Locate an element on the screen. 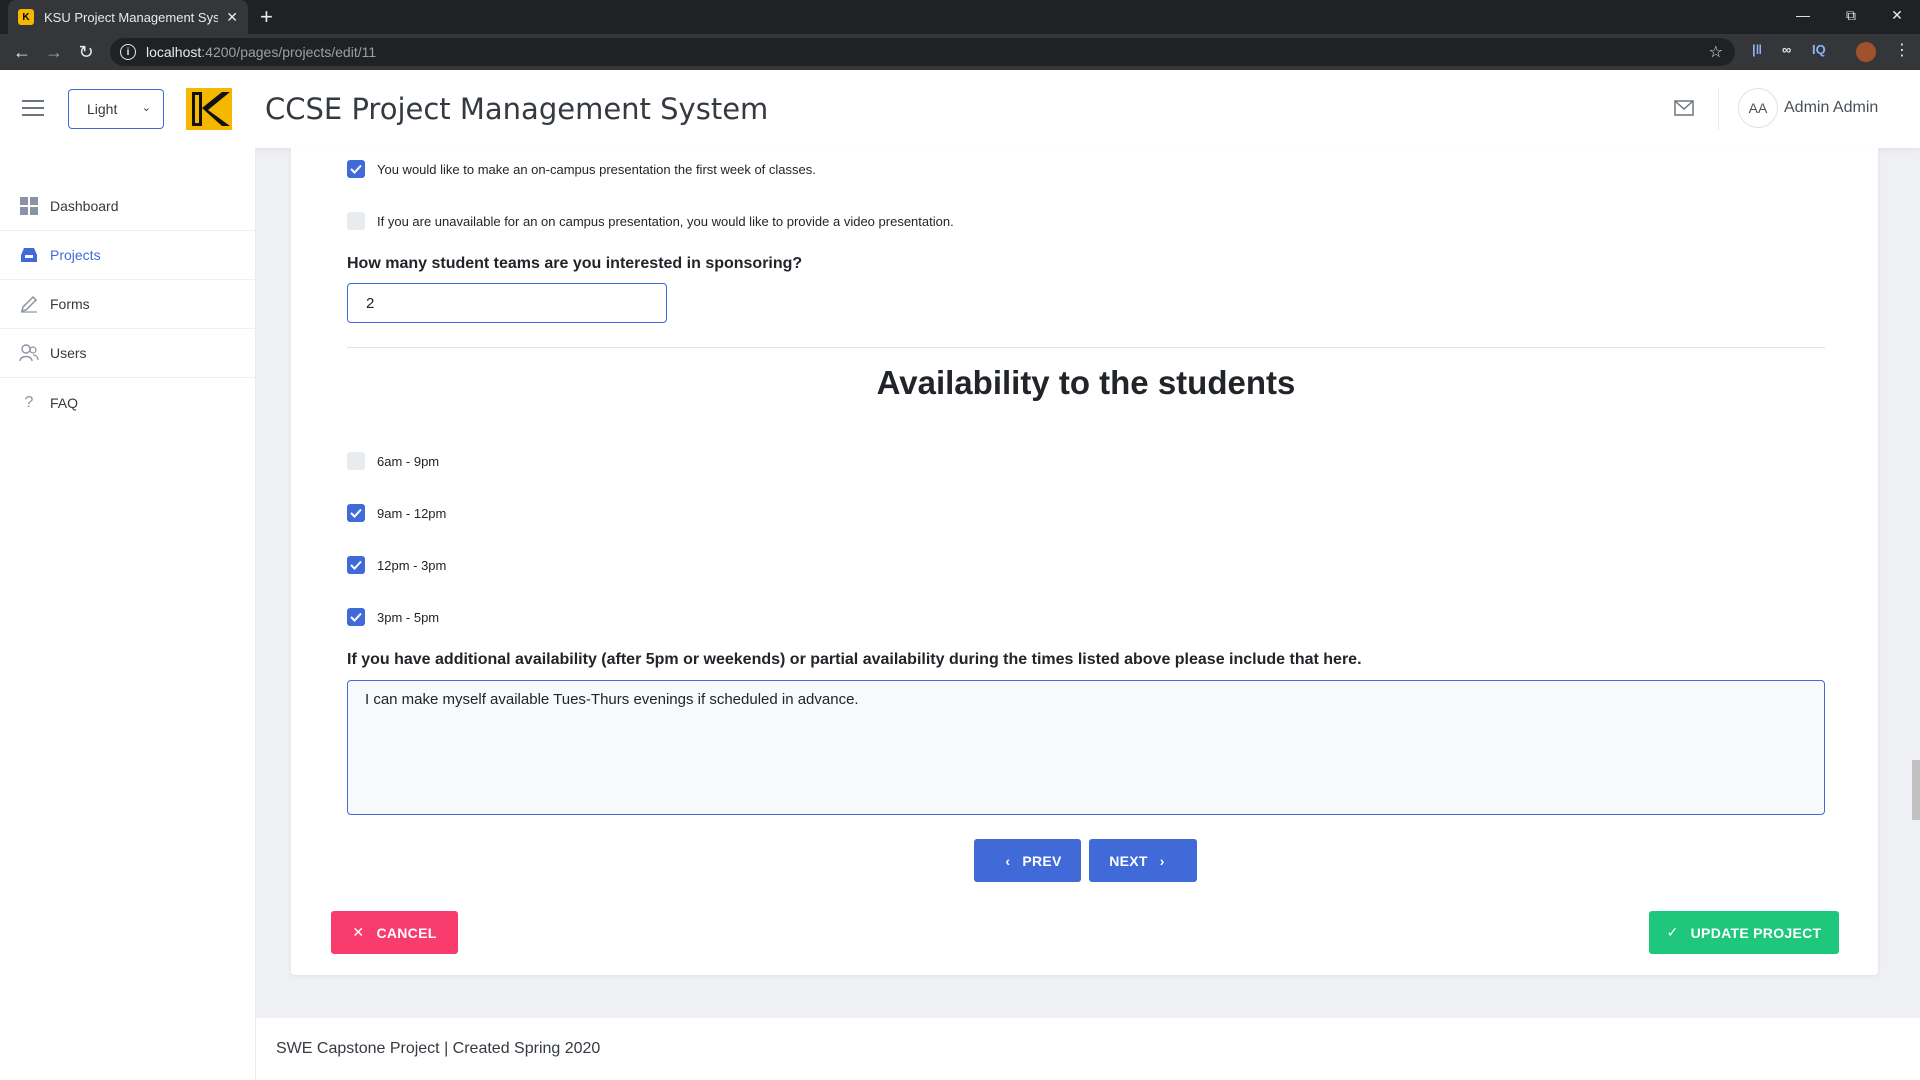 Image resolution: width=1920 pixels, height=1080 pixels. sidebar-item-faq: ? FAQ is located at coordinates (128, 402).